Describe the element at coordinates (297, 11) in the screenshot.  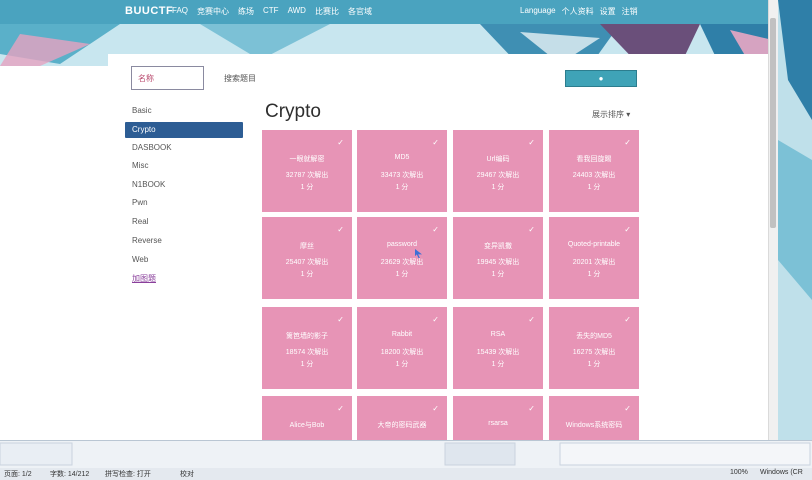
I see `nav-item-awd: AWD` at that location.